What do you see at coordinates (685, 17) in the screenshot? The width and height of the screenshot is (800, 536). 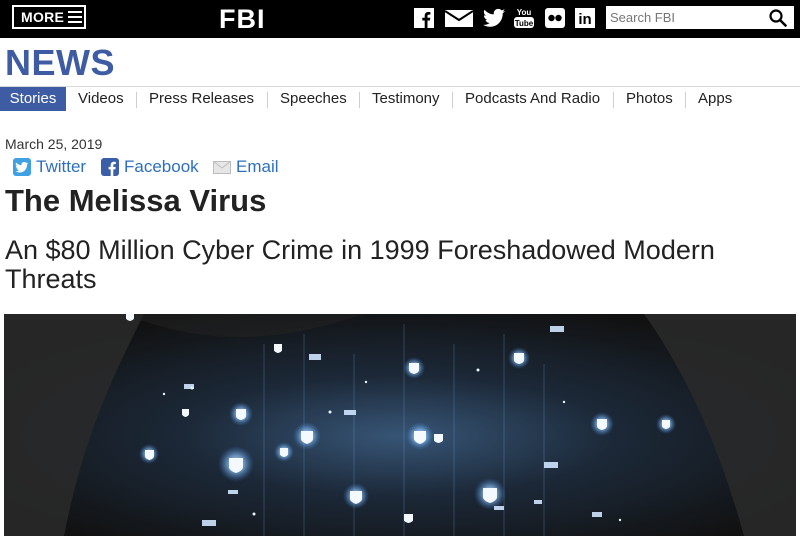 I see `search-input` at bounding box center [685, 17].